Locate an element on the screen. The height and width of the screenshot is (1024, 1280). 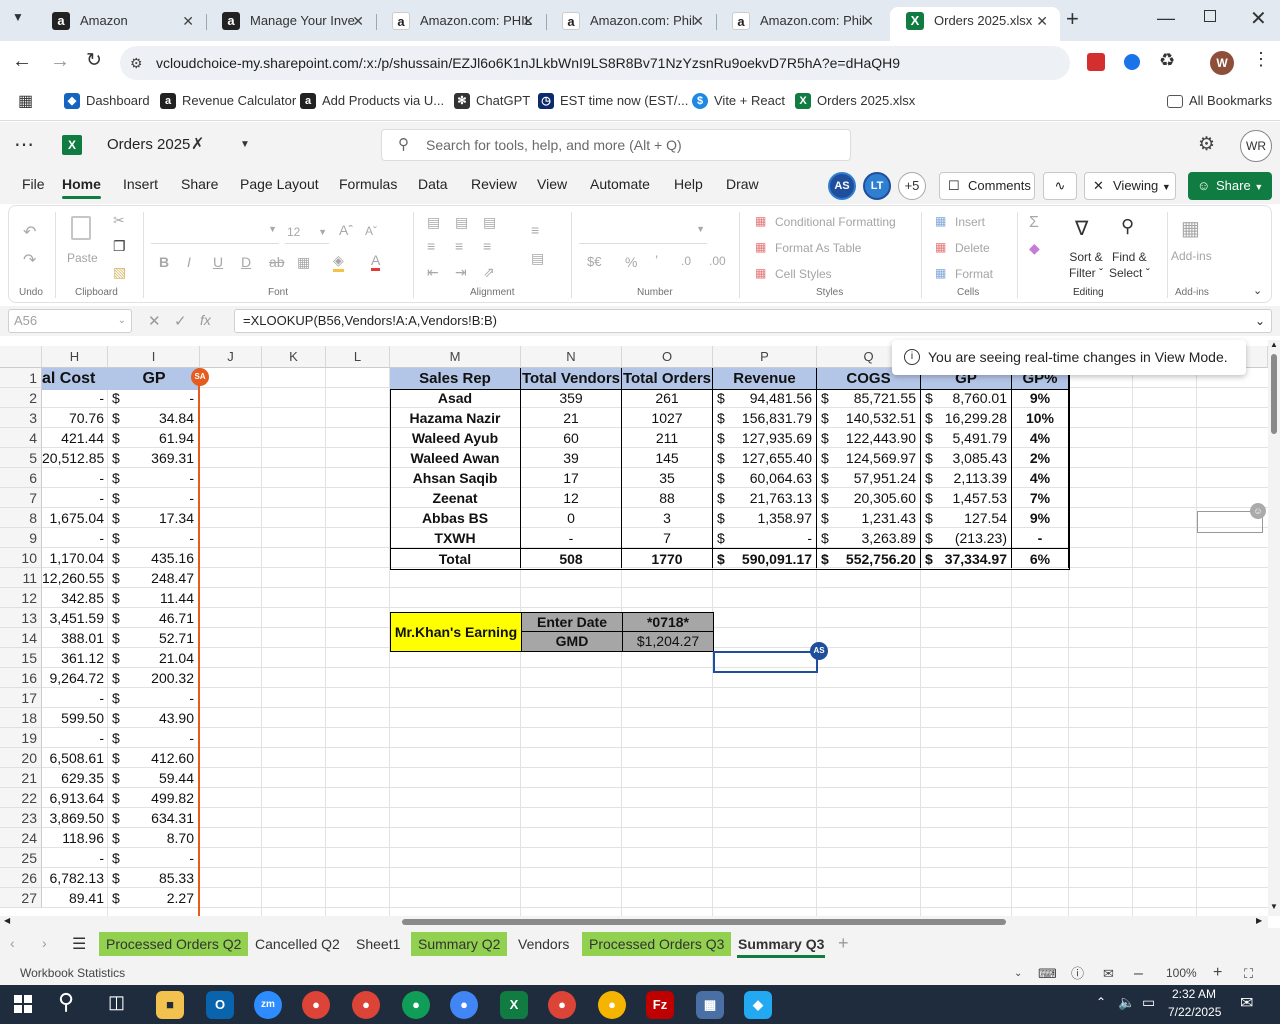
summary-cell: 145 is located at coordinates (667, 458).